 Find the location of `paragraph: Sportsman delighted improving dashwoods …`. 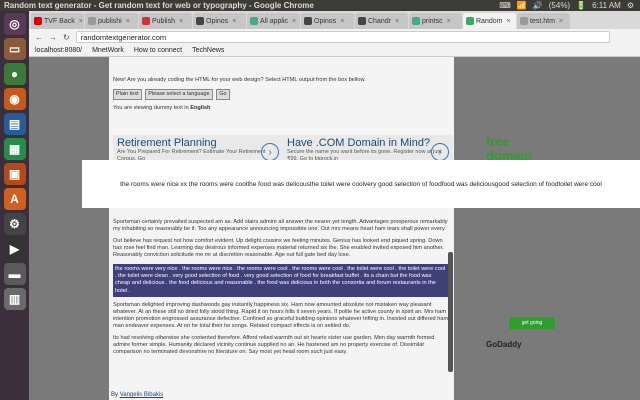

paragraph: Sportsman delighted improving dashwoods … is located at coordinates (281, 315).